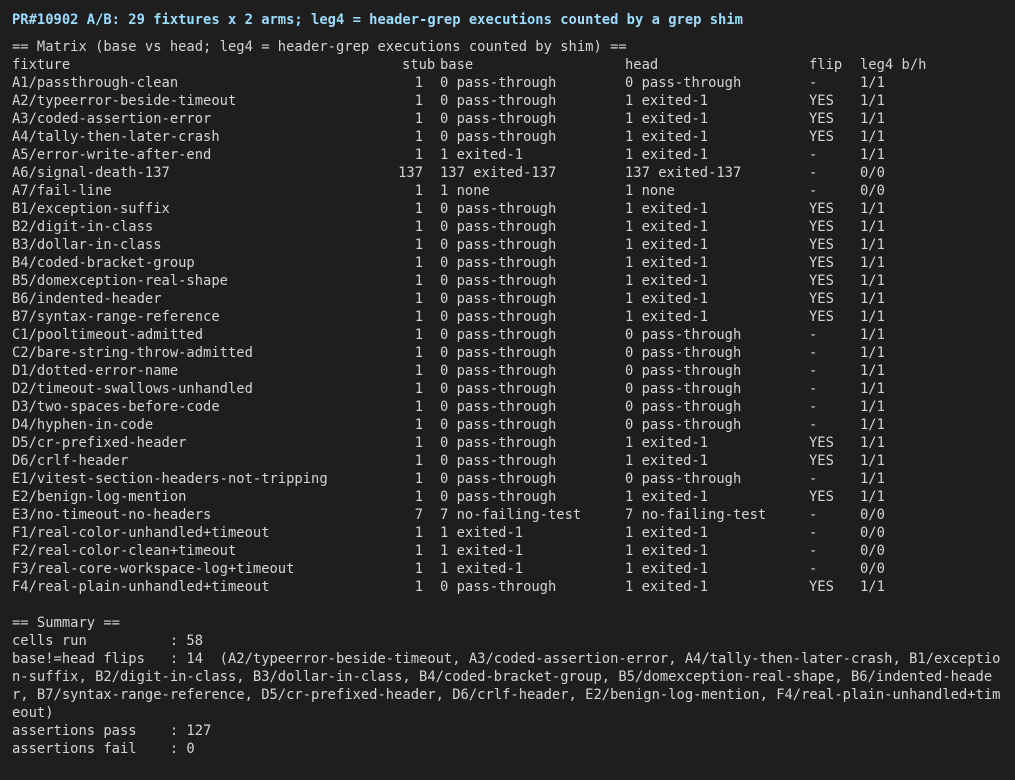 The image size is (1015, 780). What do you see at coordinates (124, 101) in the screenshot?
I see `cell-fixture: A2/typeerror-beside-timeout` at bounding box center [124, 101].